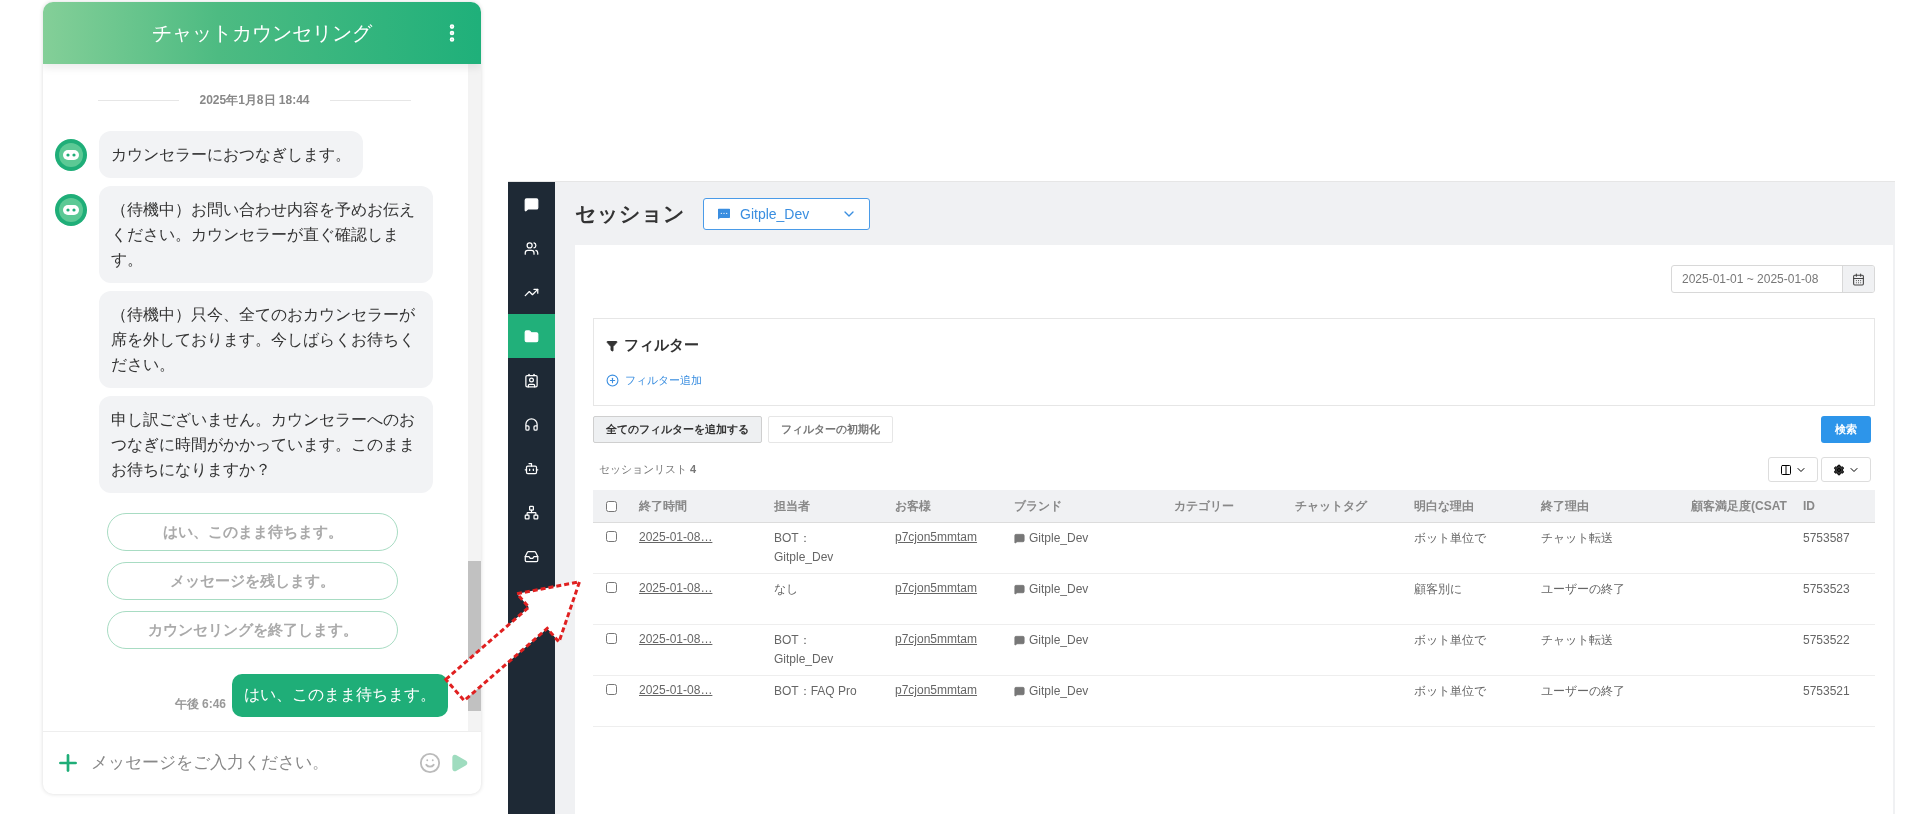 This screenshot has width=1920, height=814. What do you see at coordinates (1826, 640) in the screenshot?
I see `table-cell-text: 5753522` at bounding box center [1826, 640].